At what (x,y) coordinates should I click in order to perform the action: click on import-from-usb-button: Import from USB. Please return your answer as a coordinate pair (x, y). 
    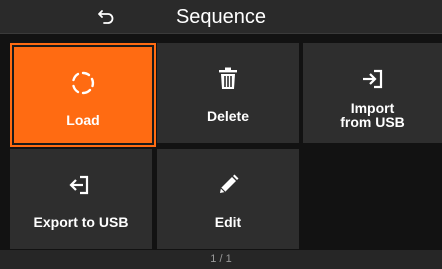
    Looking at the image, I should click on (372, 93).